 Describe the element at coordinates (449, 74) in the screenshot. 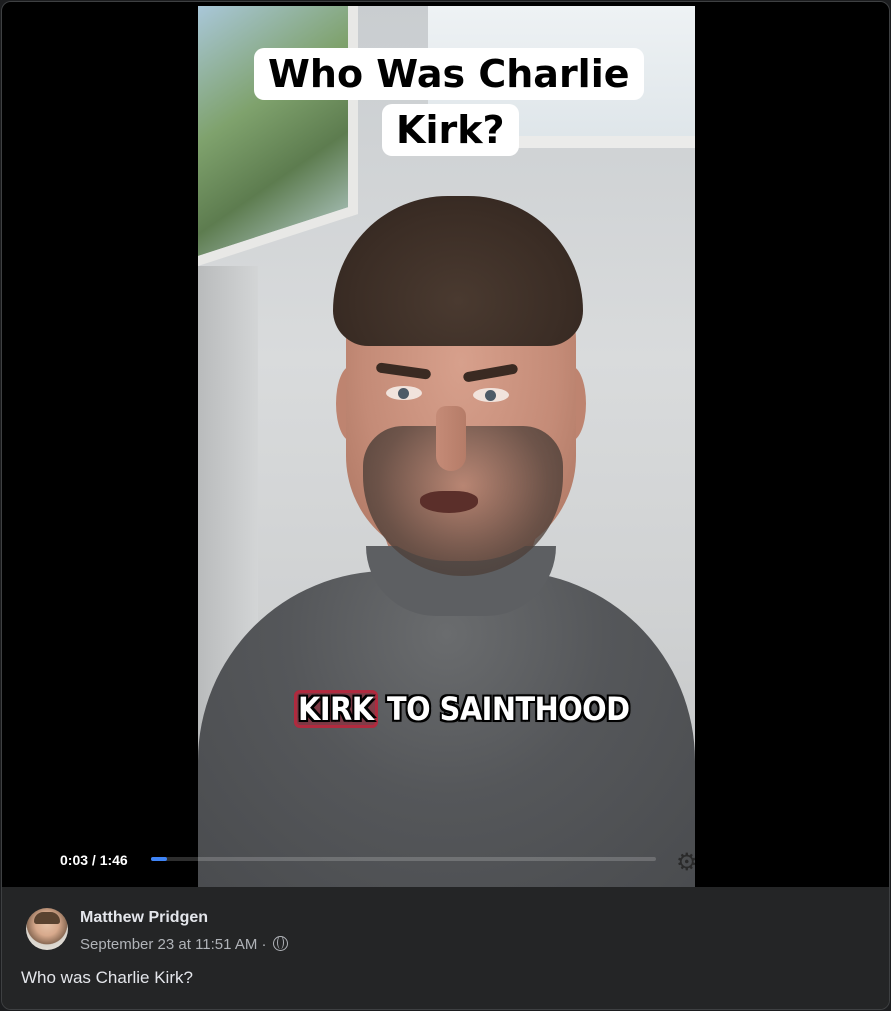

I see `video-title-overlay-line1: Who Was Charlie` at that location.